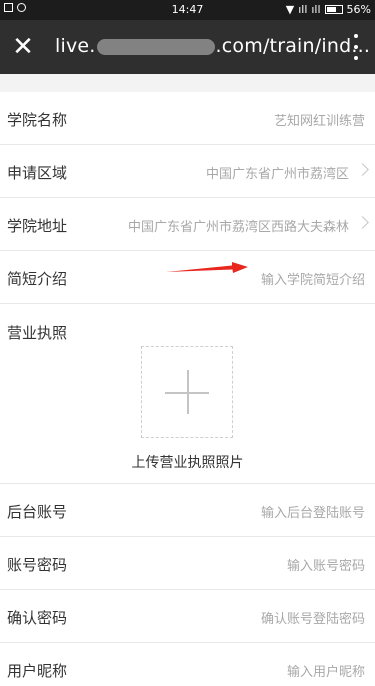 The width and height of the screenshot is (375, 686). I want to click on confirm-password-input: 确认账号登陆密码, so click(313, 617).